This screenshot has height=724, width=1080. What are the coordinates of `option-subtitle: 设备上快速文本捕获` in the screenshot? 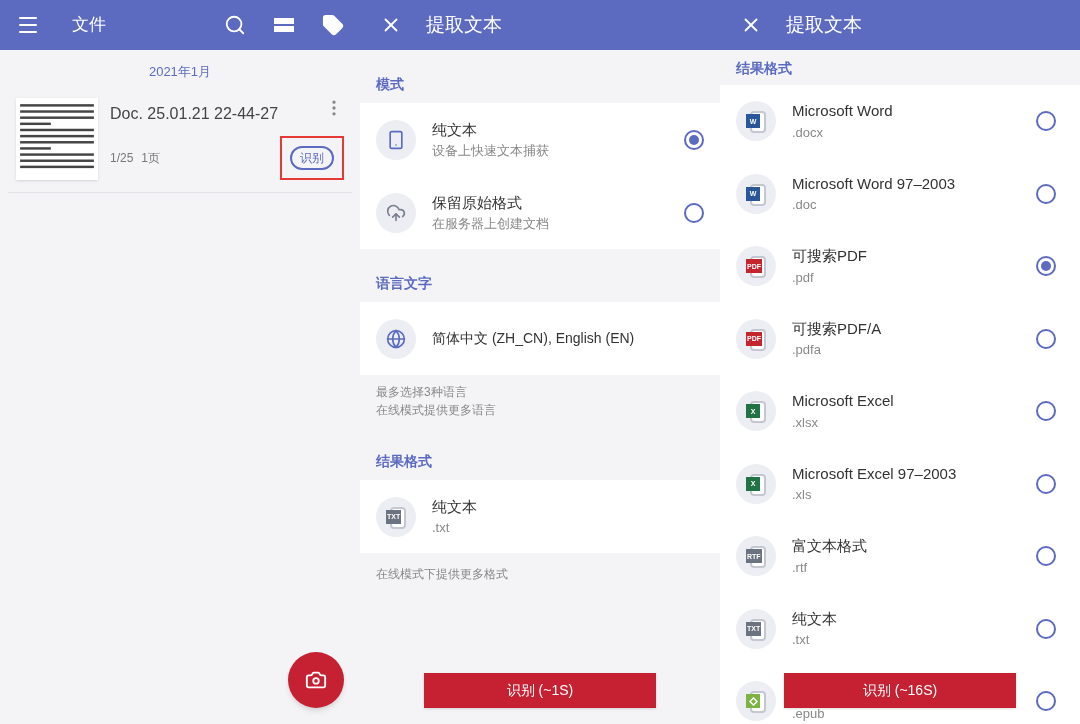 It's located at (491, 151).